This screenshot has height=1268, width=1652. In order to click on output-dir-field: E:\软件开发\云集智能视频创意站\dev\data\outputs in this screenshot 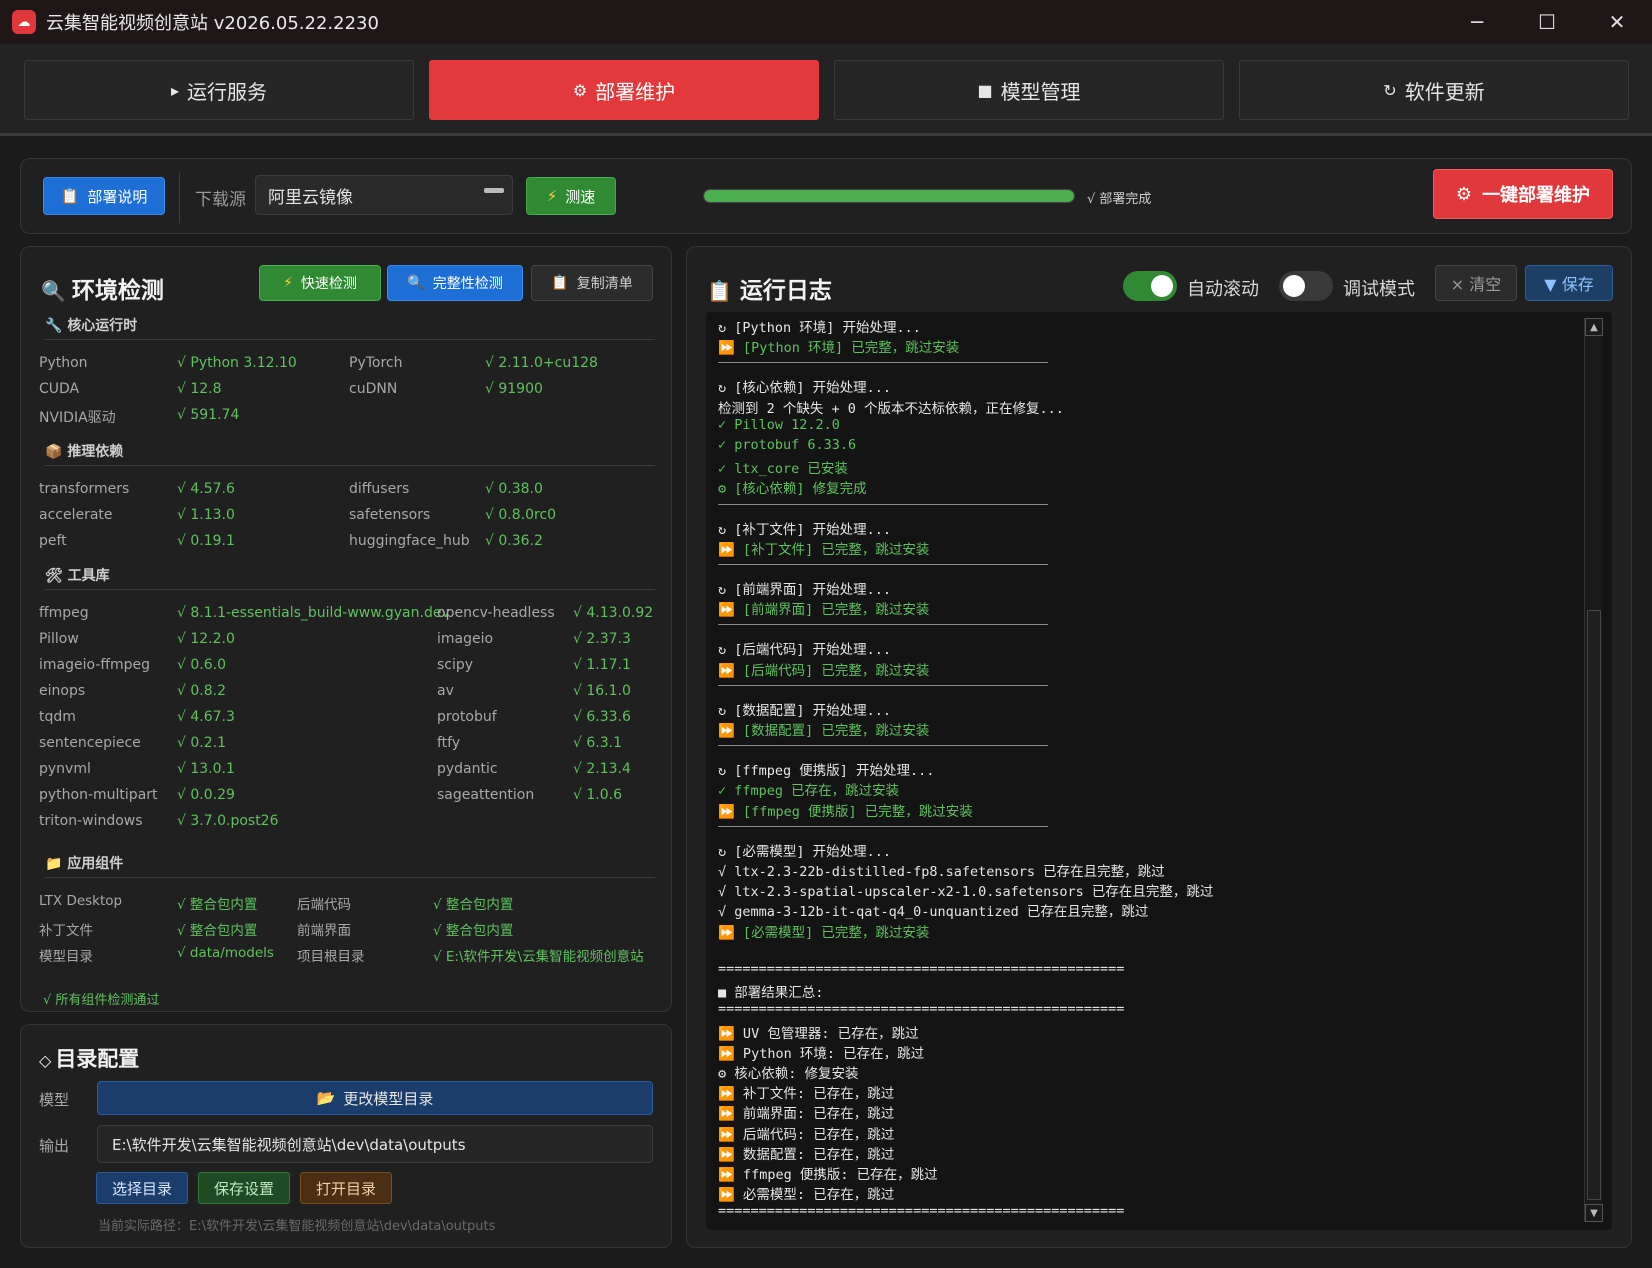, I will do `click(375, 1144)`.